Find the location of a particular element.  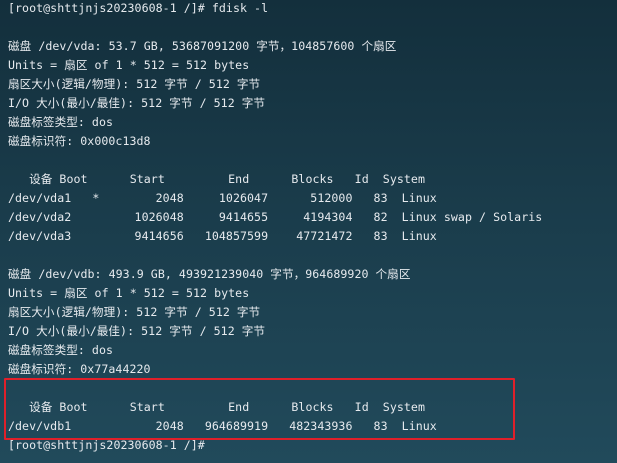

prompt-line: [root@shttjnjs20230608-1 /]# fdisk -l is located at coordinates (138, 8).